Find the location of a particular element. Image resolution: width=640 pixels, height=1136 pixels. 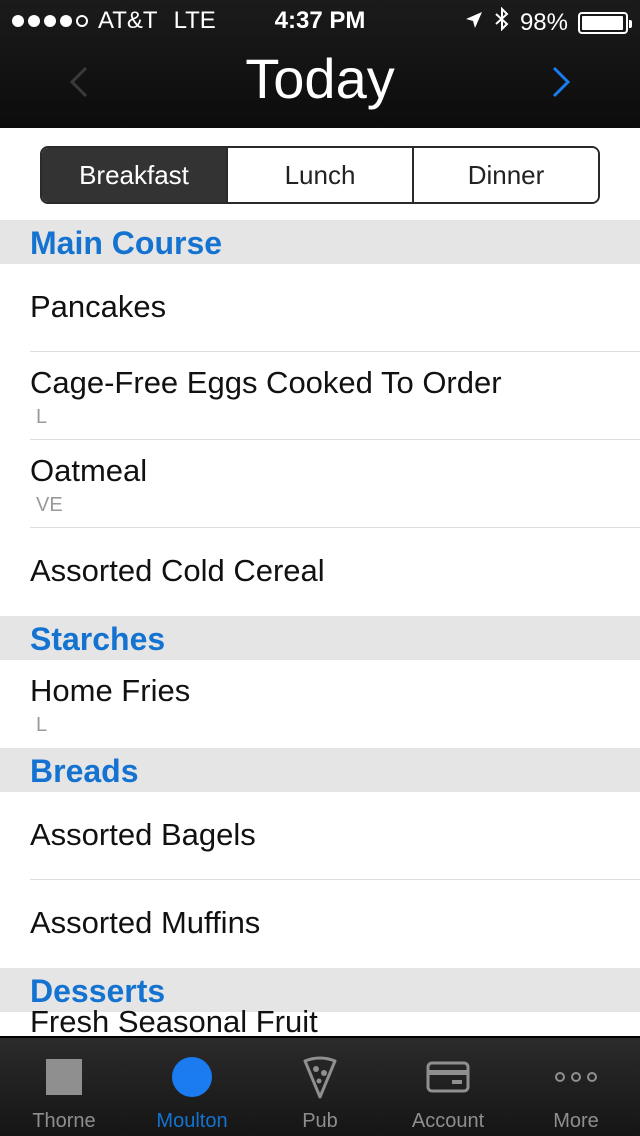

dietary-tag: VE is located at coordinates (49, 505).